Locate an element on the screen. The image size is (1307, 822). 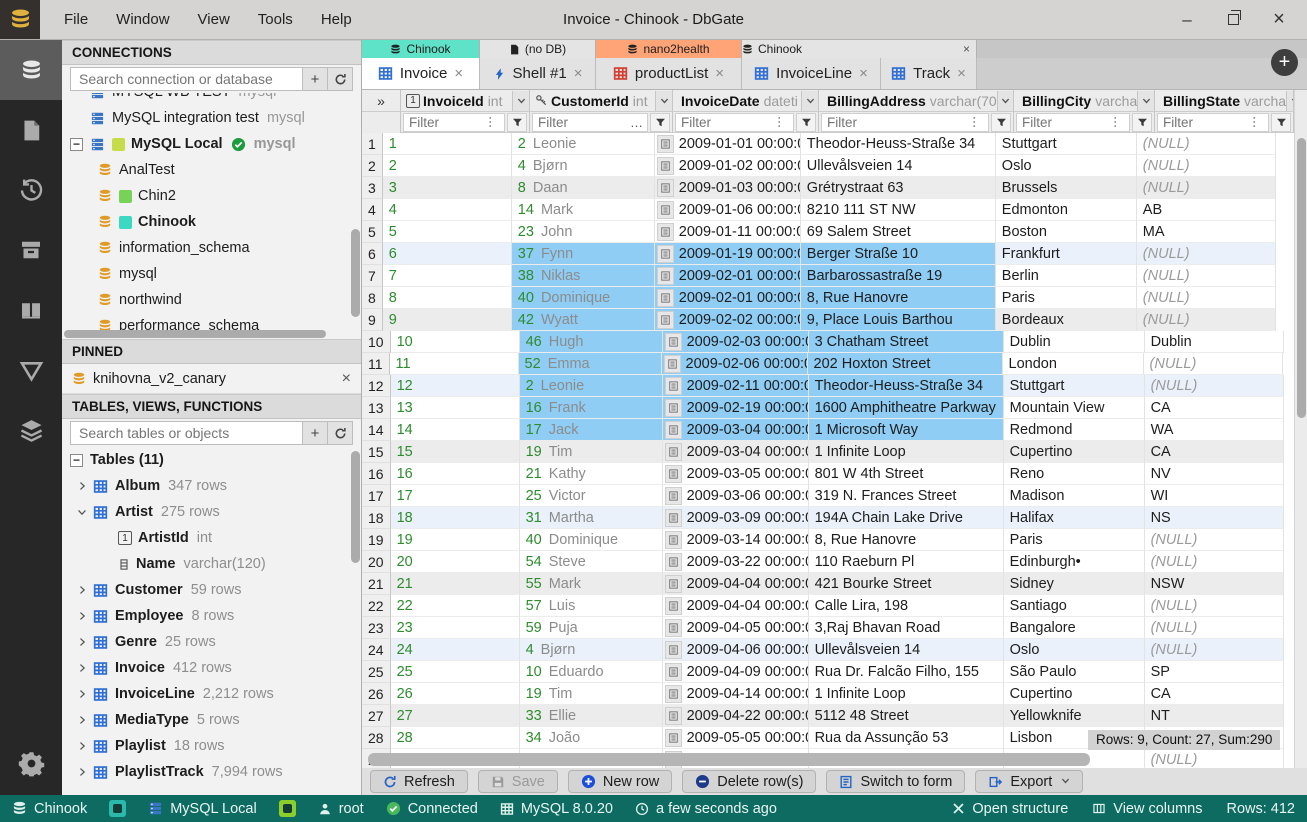
cell-invoiceid: 17 is located at coordinates (455, 496).